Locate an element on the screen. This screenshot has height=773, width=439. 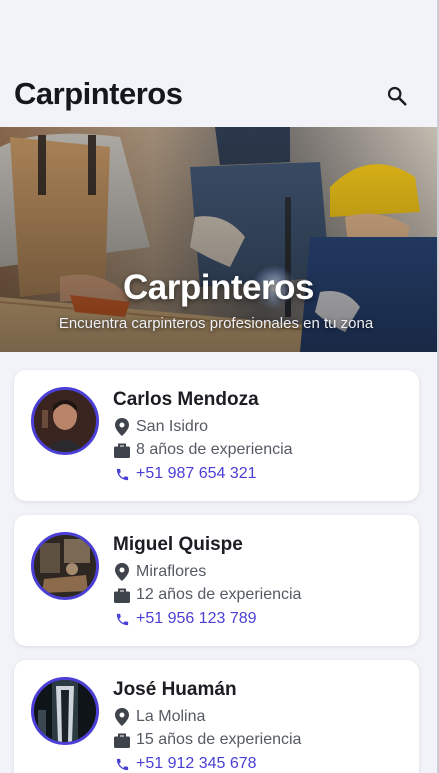
location-text: Miraflores is located at coordinates (171, 571).